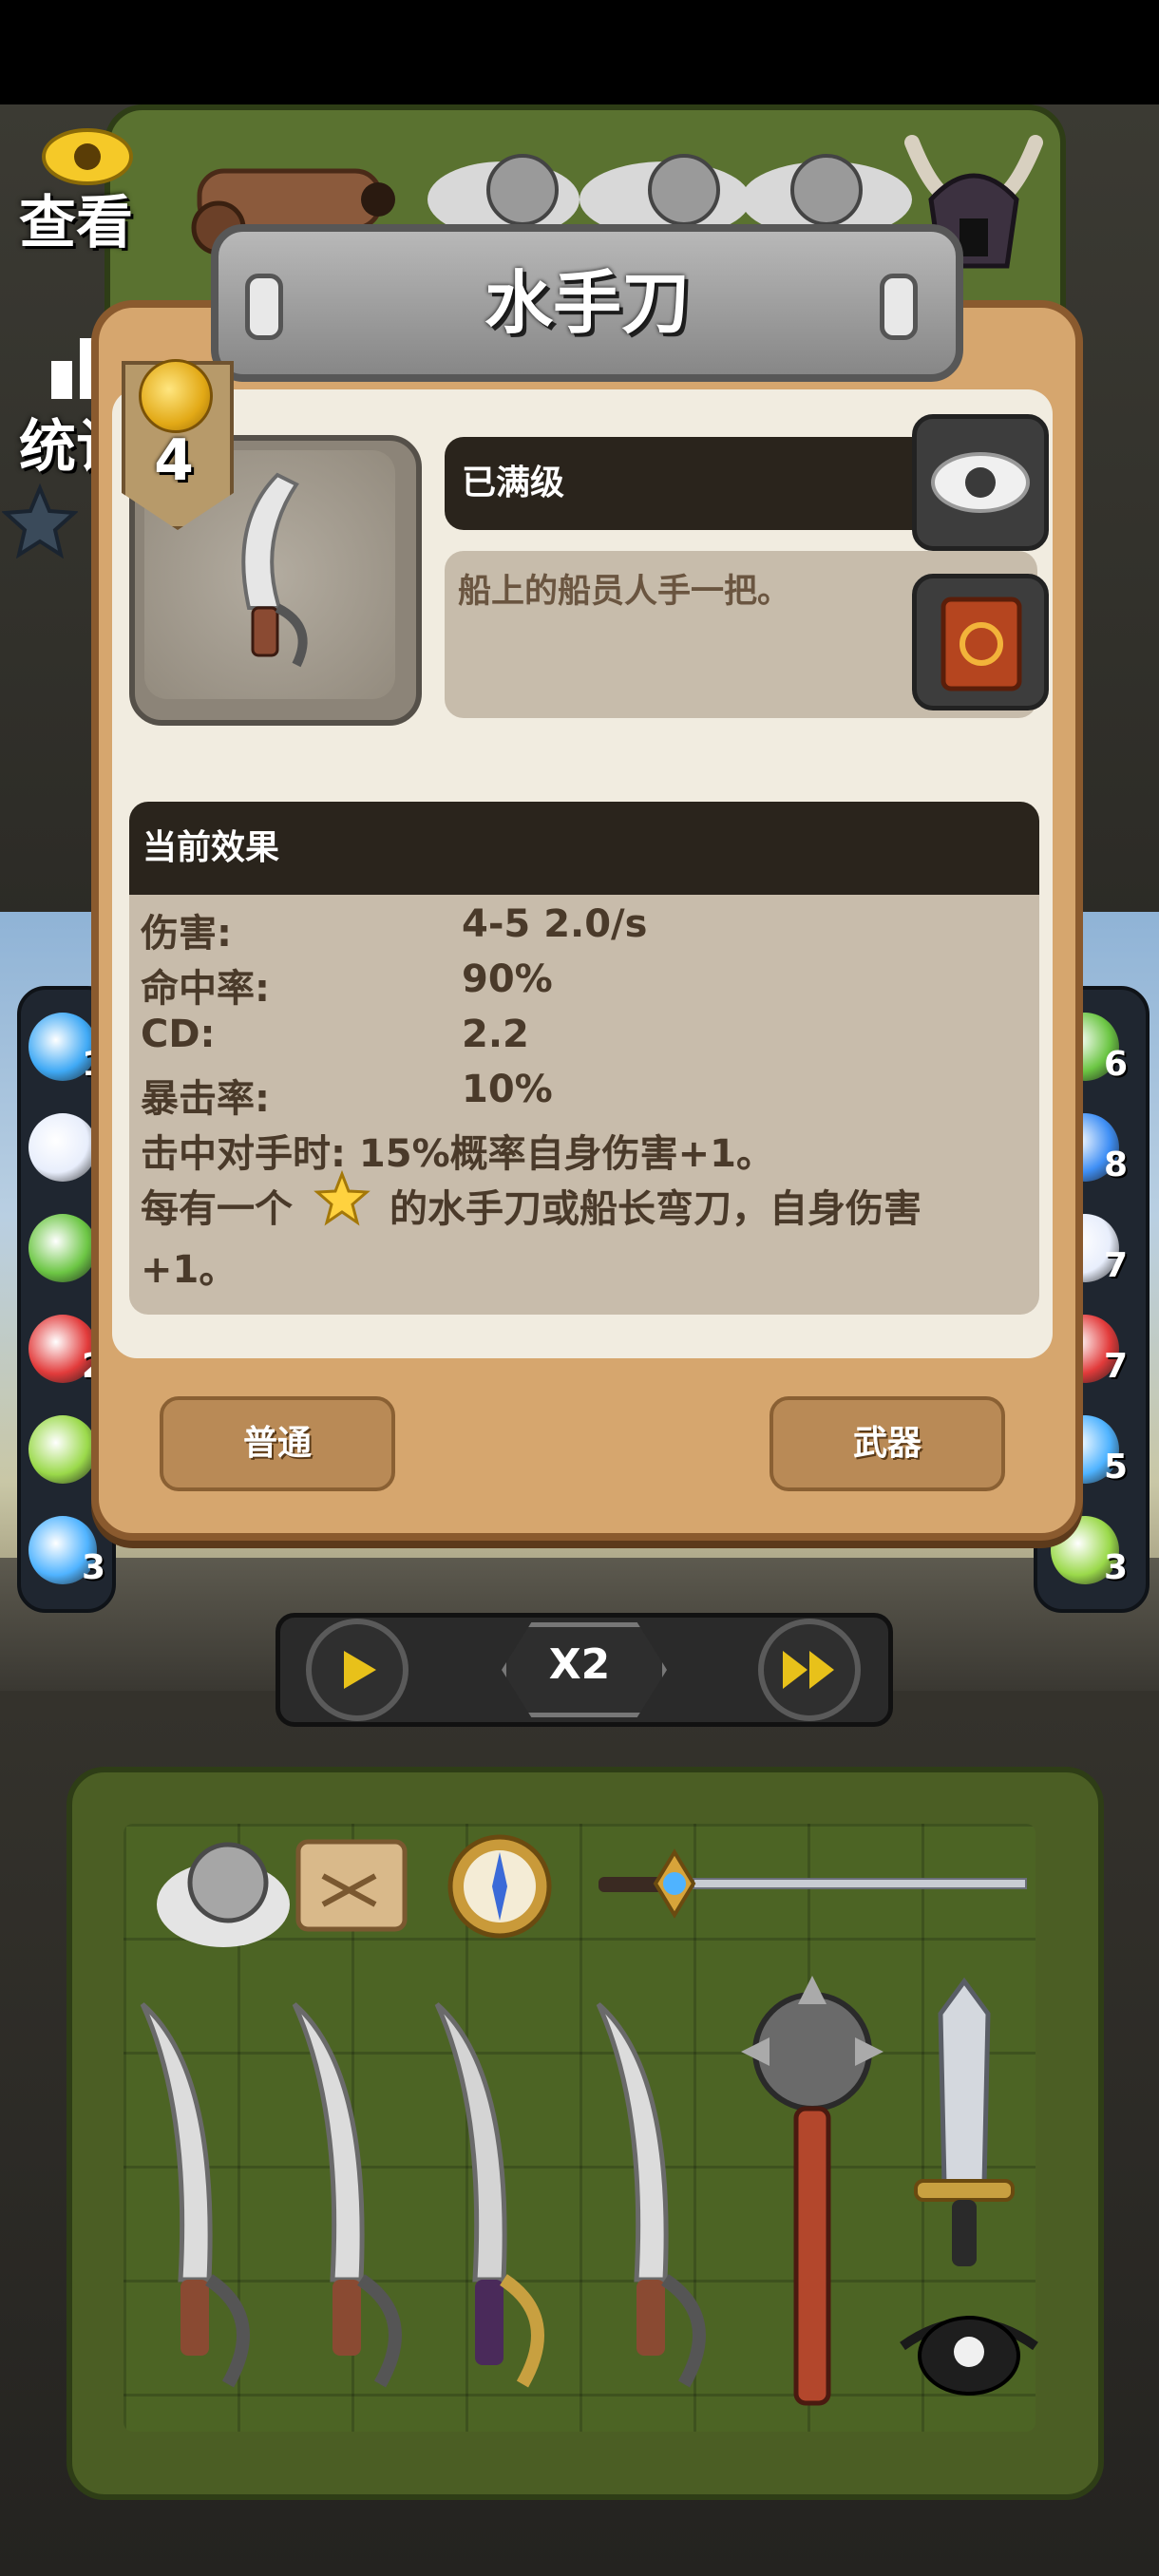 The height and width of the screenshot is (2576, 1159). Describe the element at coordinates (624, 592) in the screenshot. I see `item-description: 船上的船员人手一把。` at that location.